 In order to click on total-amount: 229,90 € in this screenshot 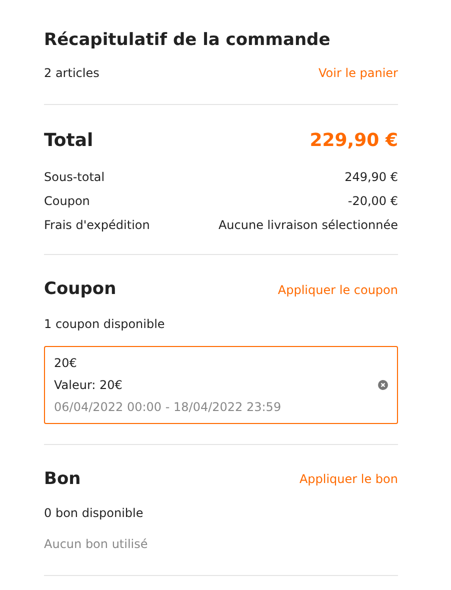, I will do `click(354, 141)`.